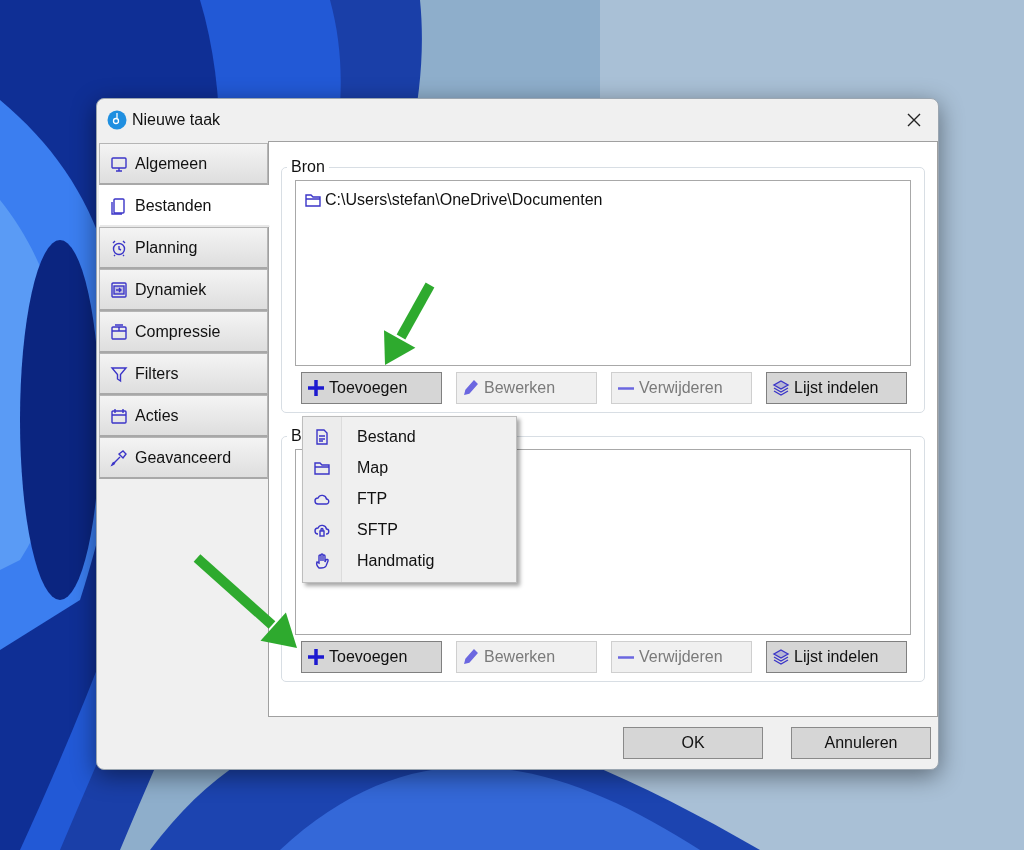 The width and height of the screenshot is (1024, 850). What do you see at coordinates (184, 206) in the screenshot?
I see `tab: Bestanden` at bounding box center [184, 206].